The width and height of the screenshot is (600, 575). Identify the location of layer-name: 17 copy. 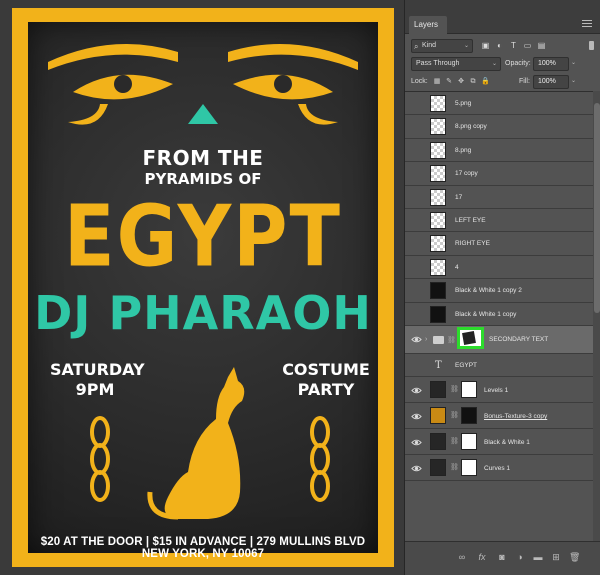
(466, 174).